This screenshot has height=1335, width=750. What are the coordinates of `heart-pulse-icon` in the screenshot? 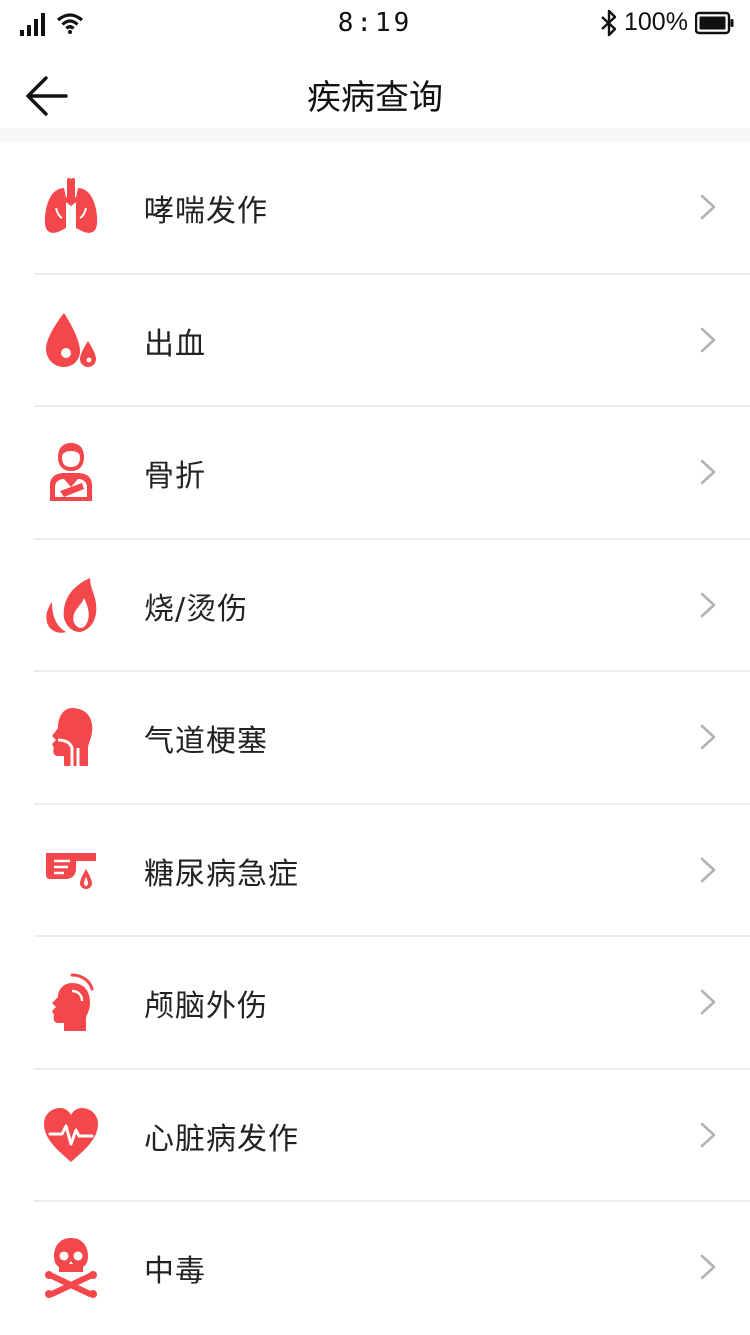 It's located at (71, 1135).